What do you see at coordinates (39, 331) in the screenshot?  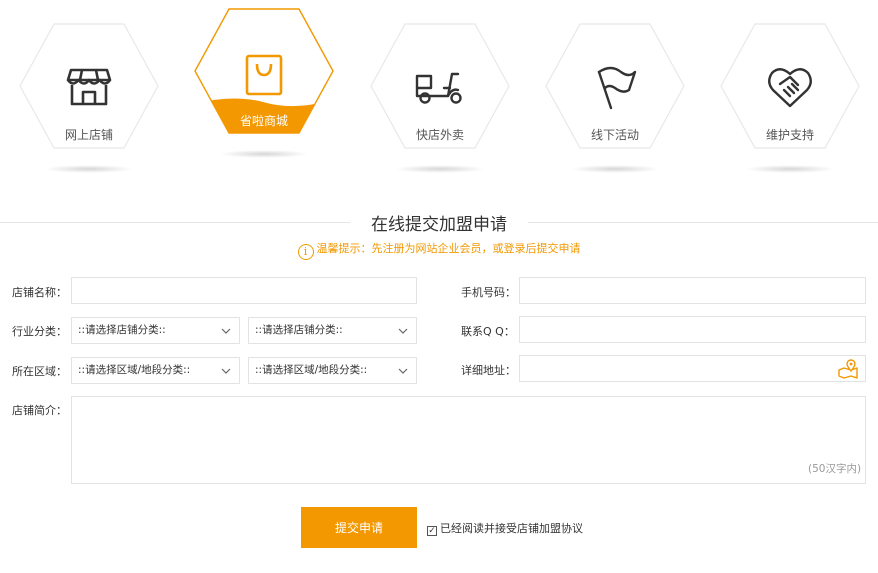 I see `industry-label: 行业分类：` at bounding box center [39, 331].